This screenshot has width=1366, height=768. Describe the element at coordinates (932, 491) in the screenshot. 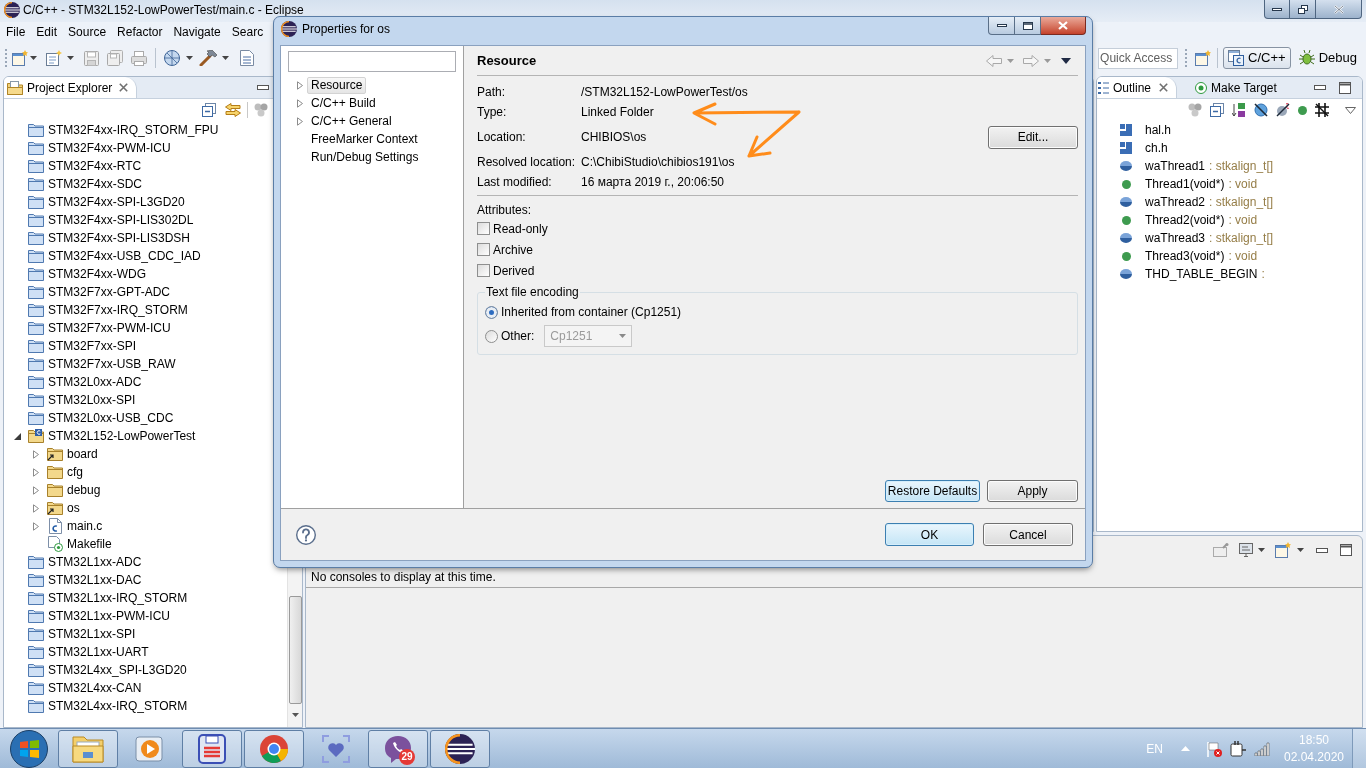

I see `restore-defaults-button: Restore Defaults` at that location.